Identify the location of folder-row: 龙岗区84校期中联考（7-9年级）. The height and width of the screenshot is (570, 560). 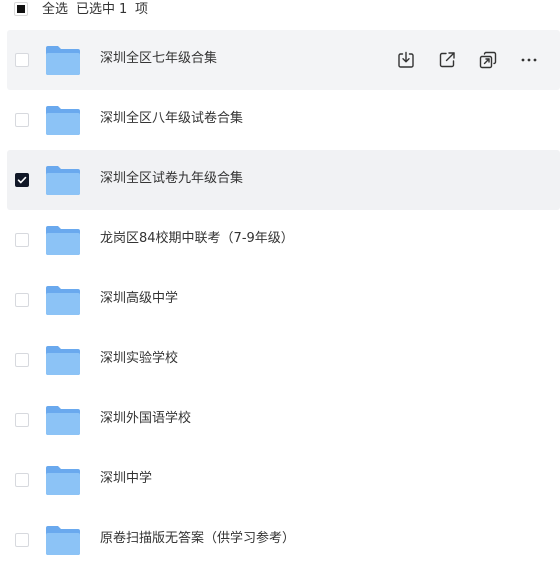
(283, 240).